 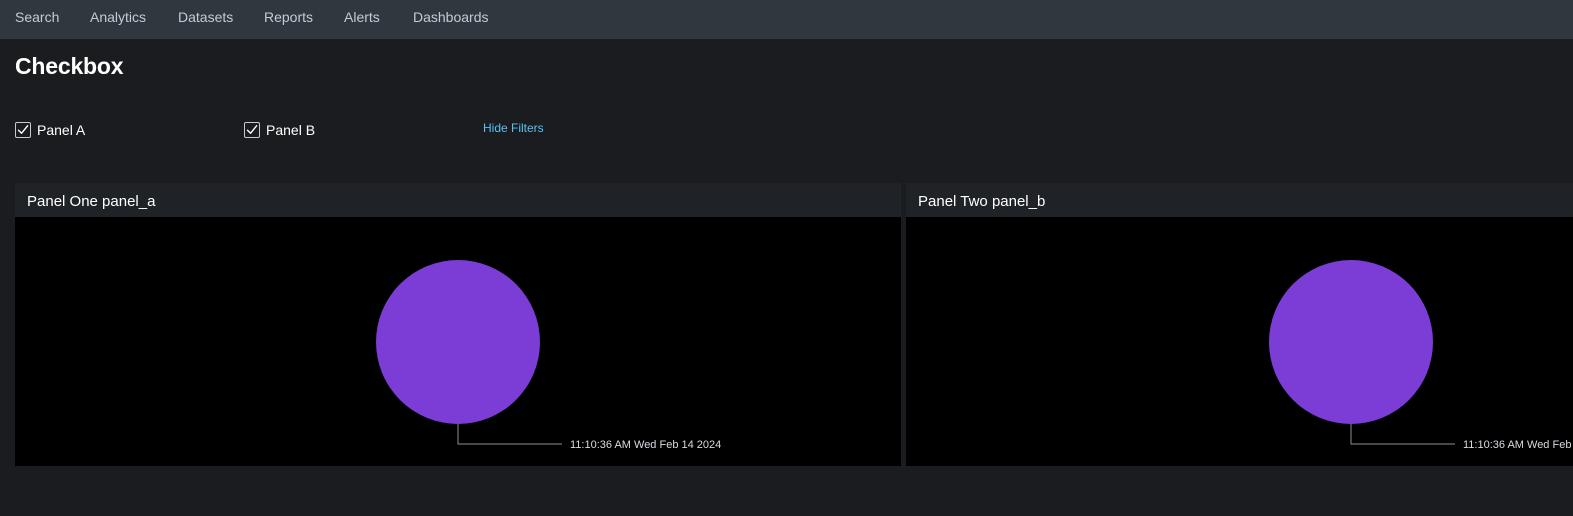 I want to click on checkbox-label: Panel B, so click(x=291, y=130).